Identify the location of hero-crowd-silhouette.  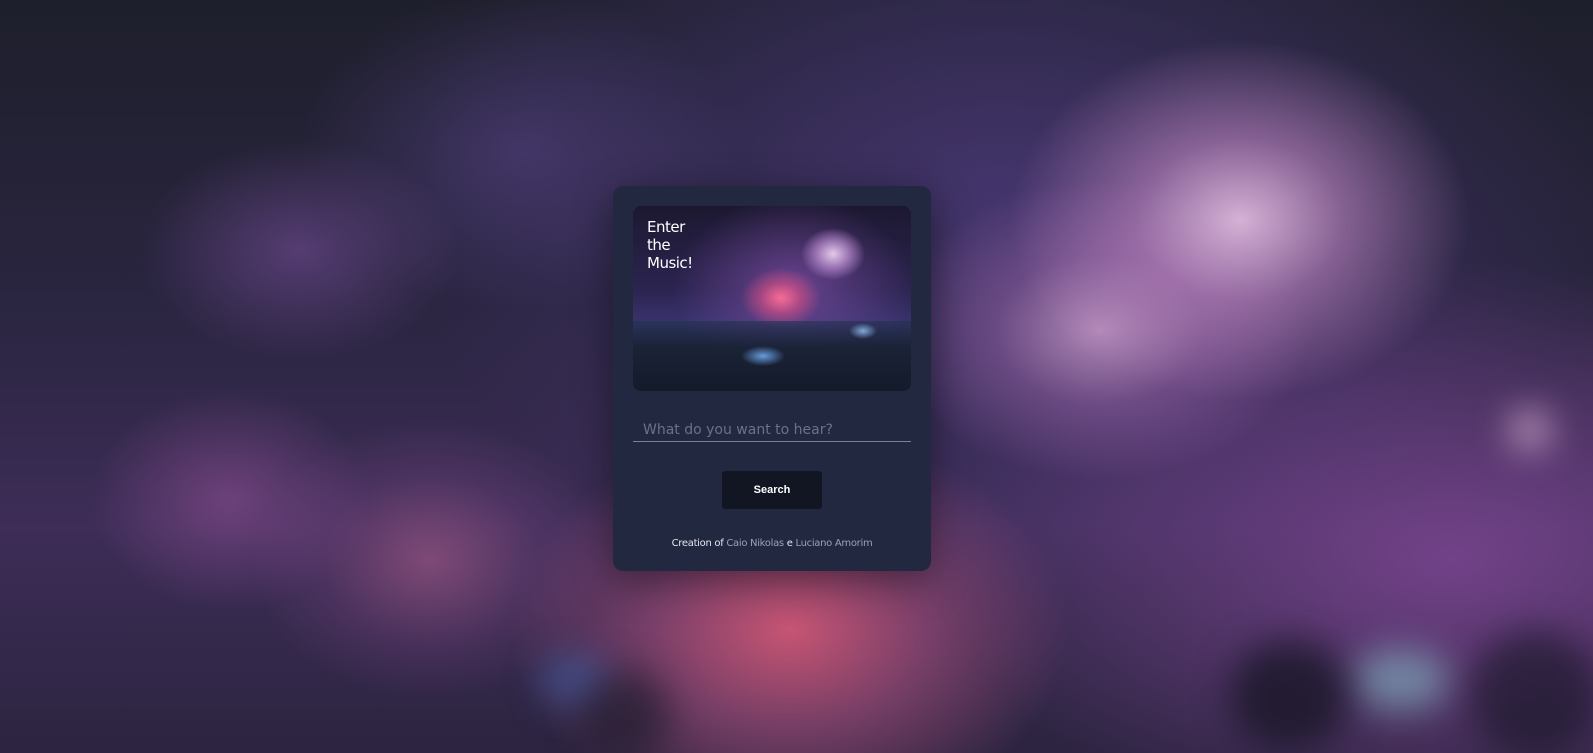
(772, 356).